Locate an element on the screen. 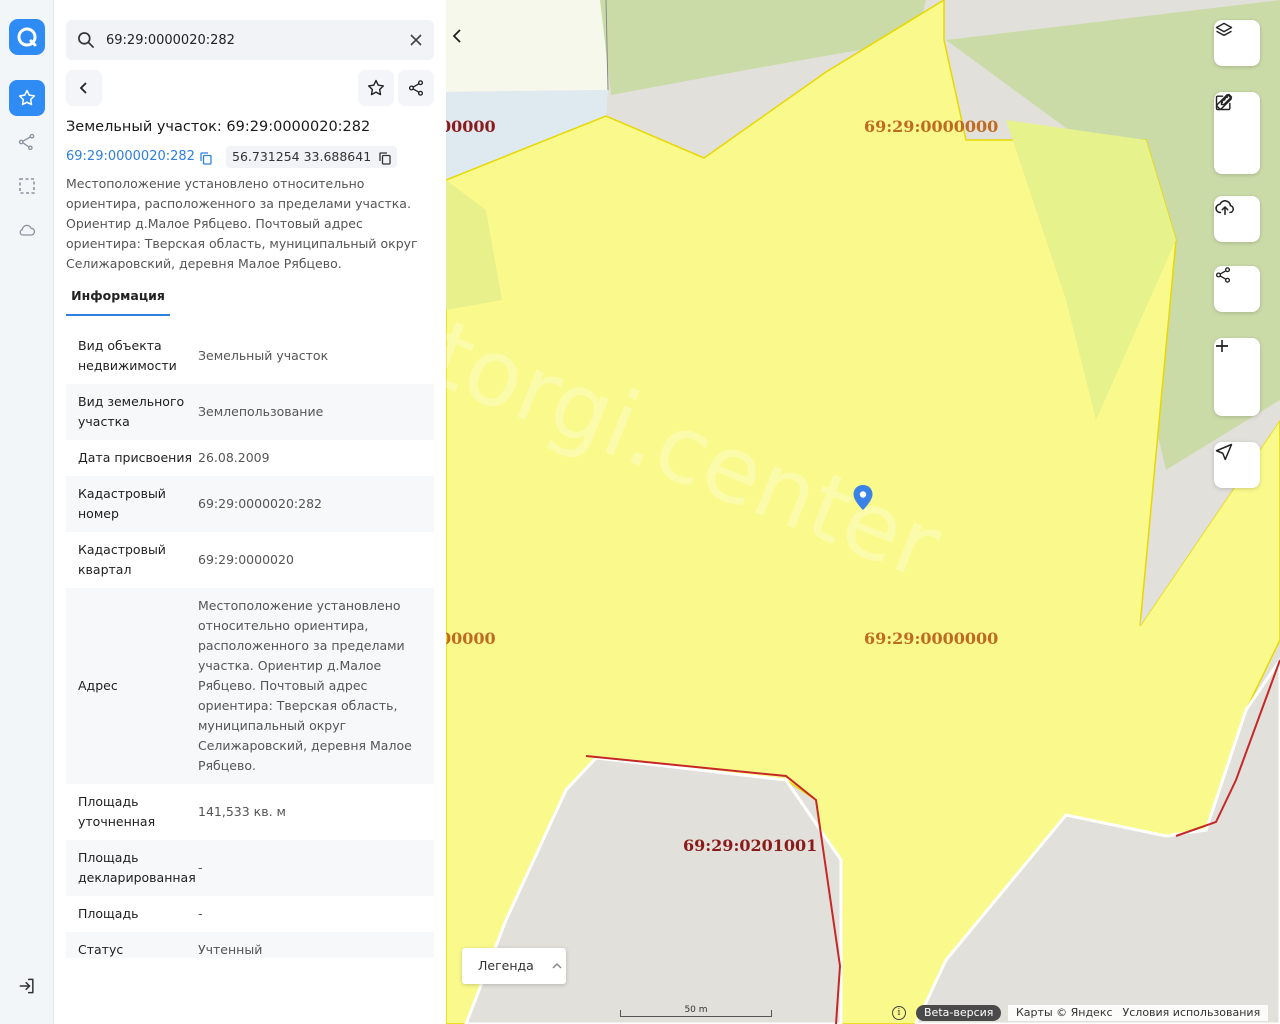 The width and height of the screenshot is (1280, 1024). table-row: Площадь декларированная - is located at coordinates (250, 868).